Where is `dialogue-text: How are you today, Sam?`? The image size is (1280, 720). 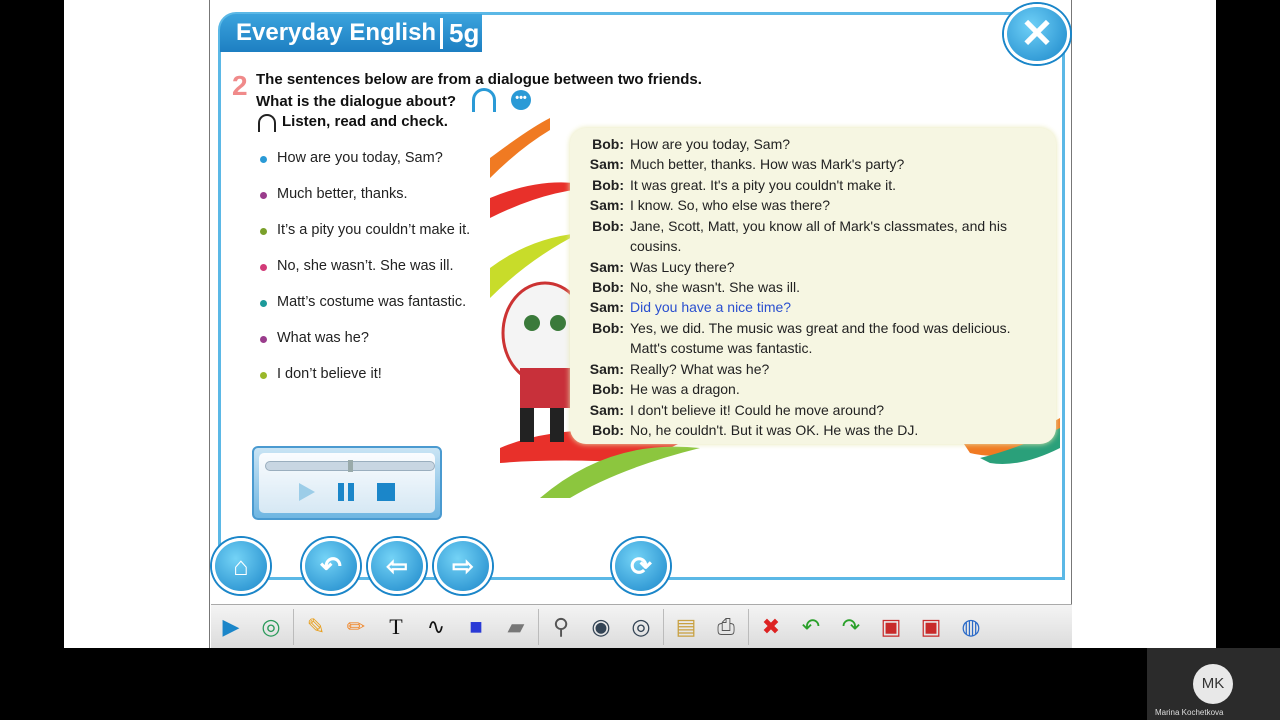
dialogue-text: How are you today, Sam? is located at coordinates (710, 144).